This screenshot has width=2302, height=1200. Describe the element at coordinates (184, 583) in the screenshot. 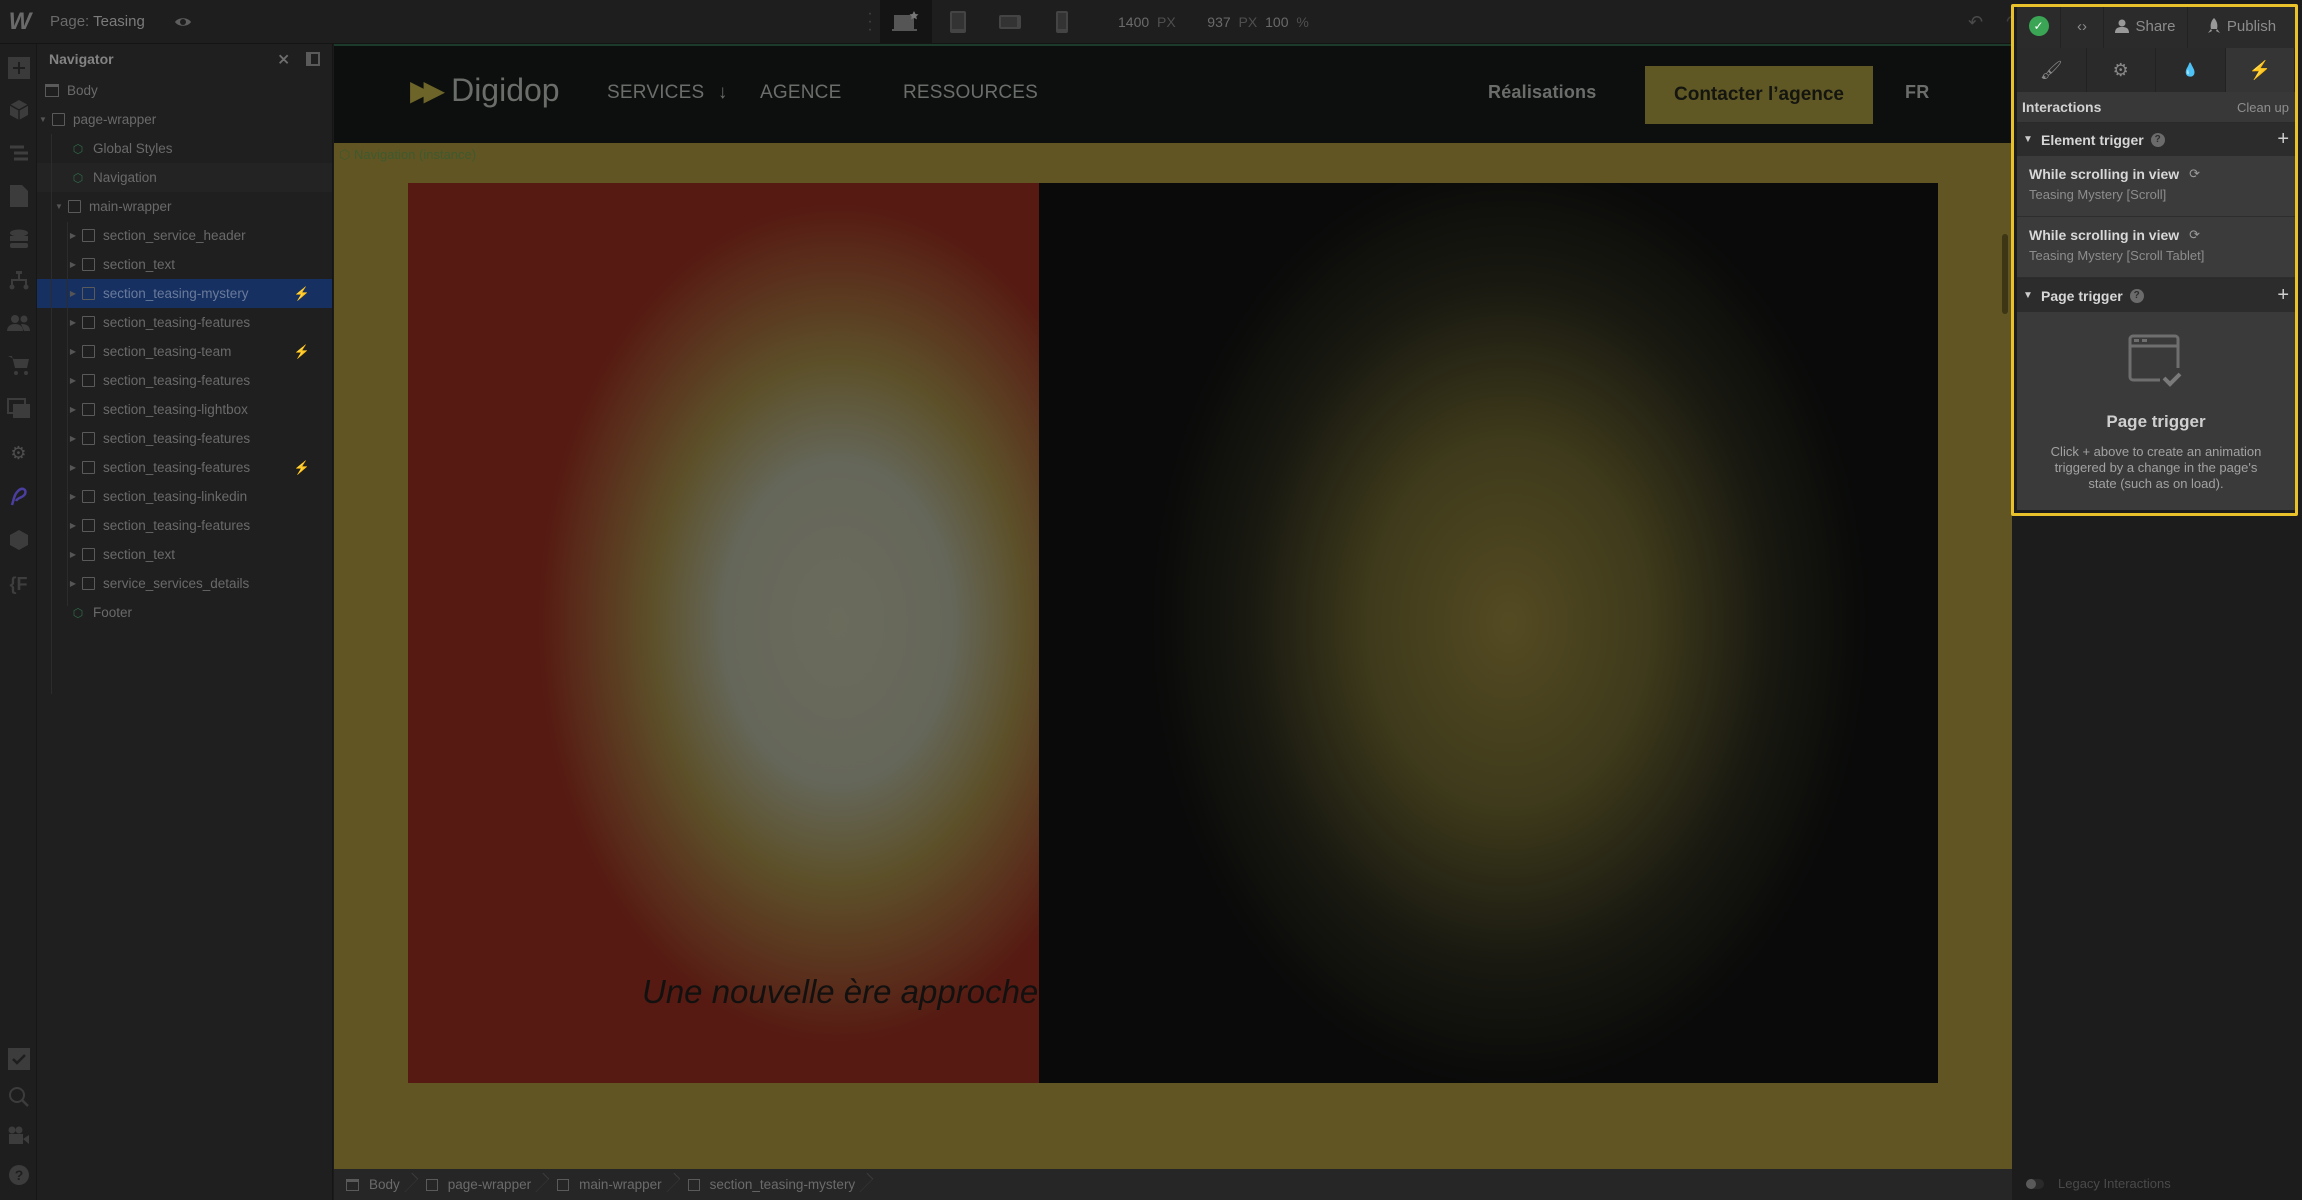

I see `navigator-item: ▶ service_services_details` at that location.